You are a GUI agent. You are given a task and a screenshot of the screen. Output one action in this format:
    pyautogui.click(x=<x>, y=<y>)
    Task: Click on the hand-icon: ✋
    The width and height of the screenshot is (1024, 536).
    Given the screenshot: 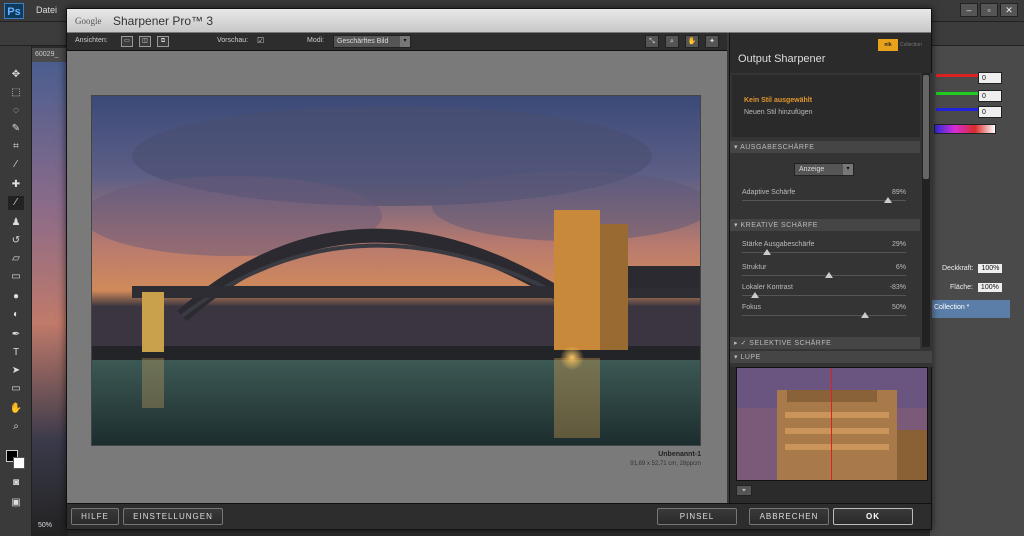 What is the action you would take?
    pyautogui.click(x=692, y=41)
    